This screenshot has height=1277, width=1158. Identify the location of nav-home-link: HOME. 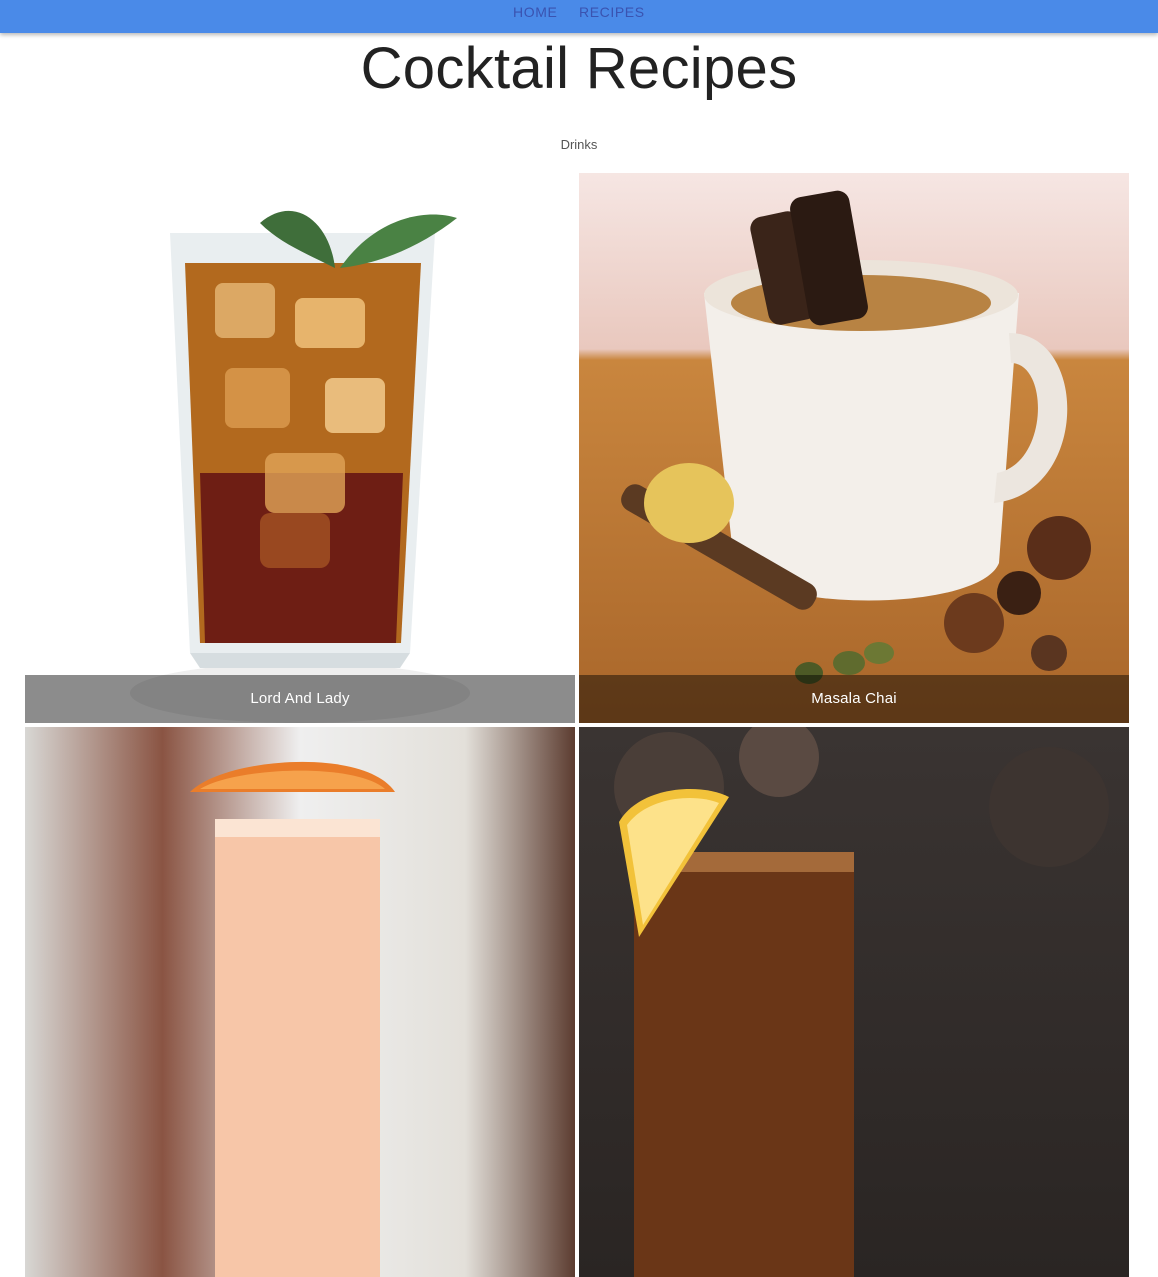
(535, 13).